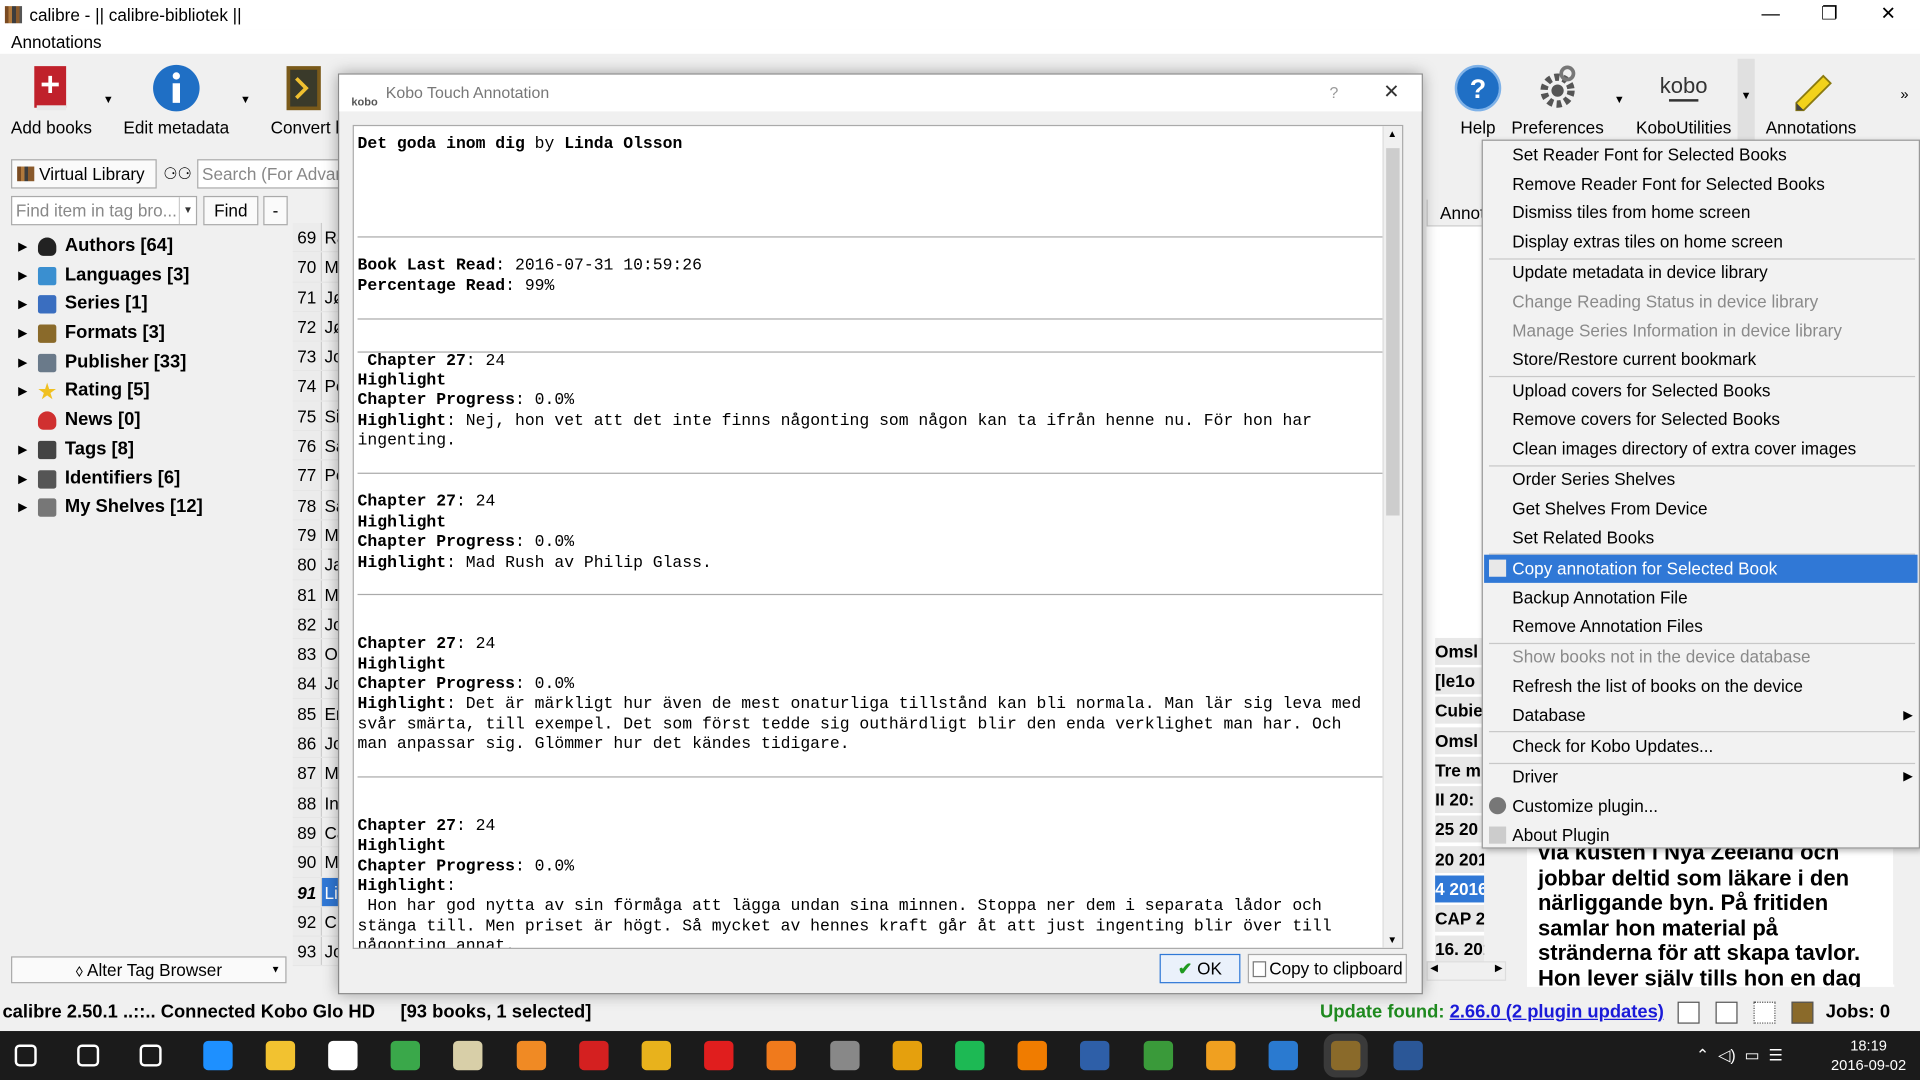  Describe the element at coordinates (1683, 97) in the screenshot. I see `kobo-utilities-button: kobo KoboUtilities` at that location.